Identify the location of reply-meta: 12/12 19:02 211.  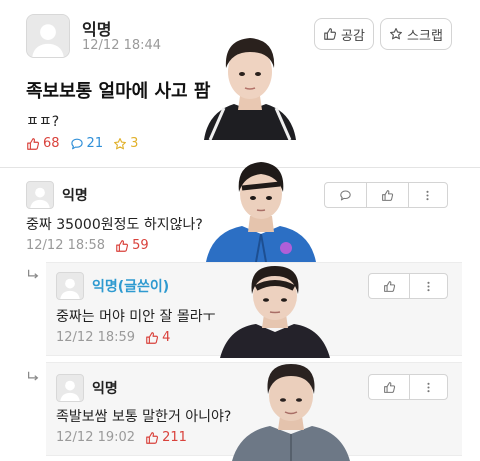
(126, 437).